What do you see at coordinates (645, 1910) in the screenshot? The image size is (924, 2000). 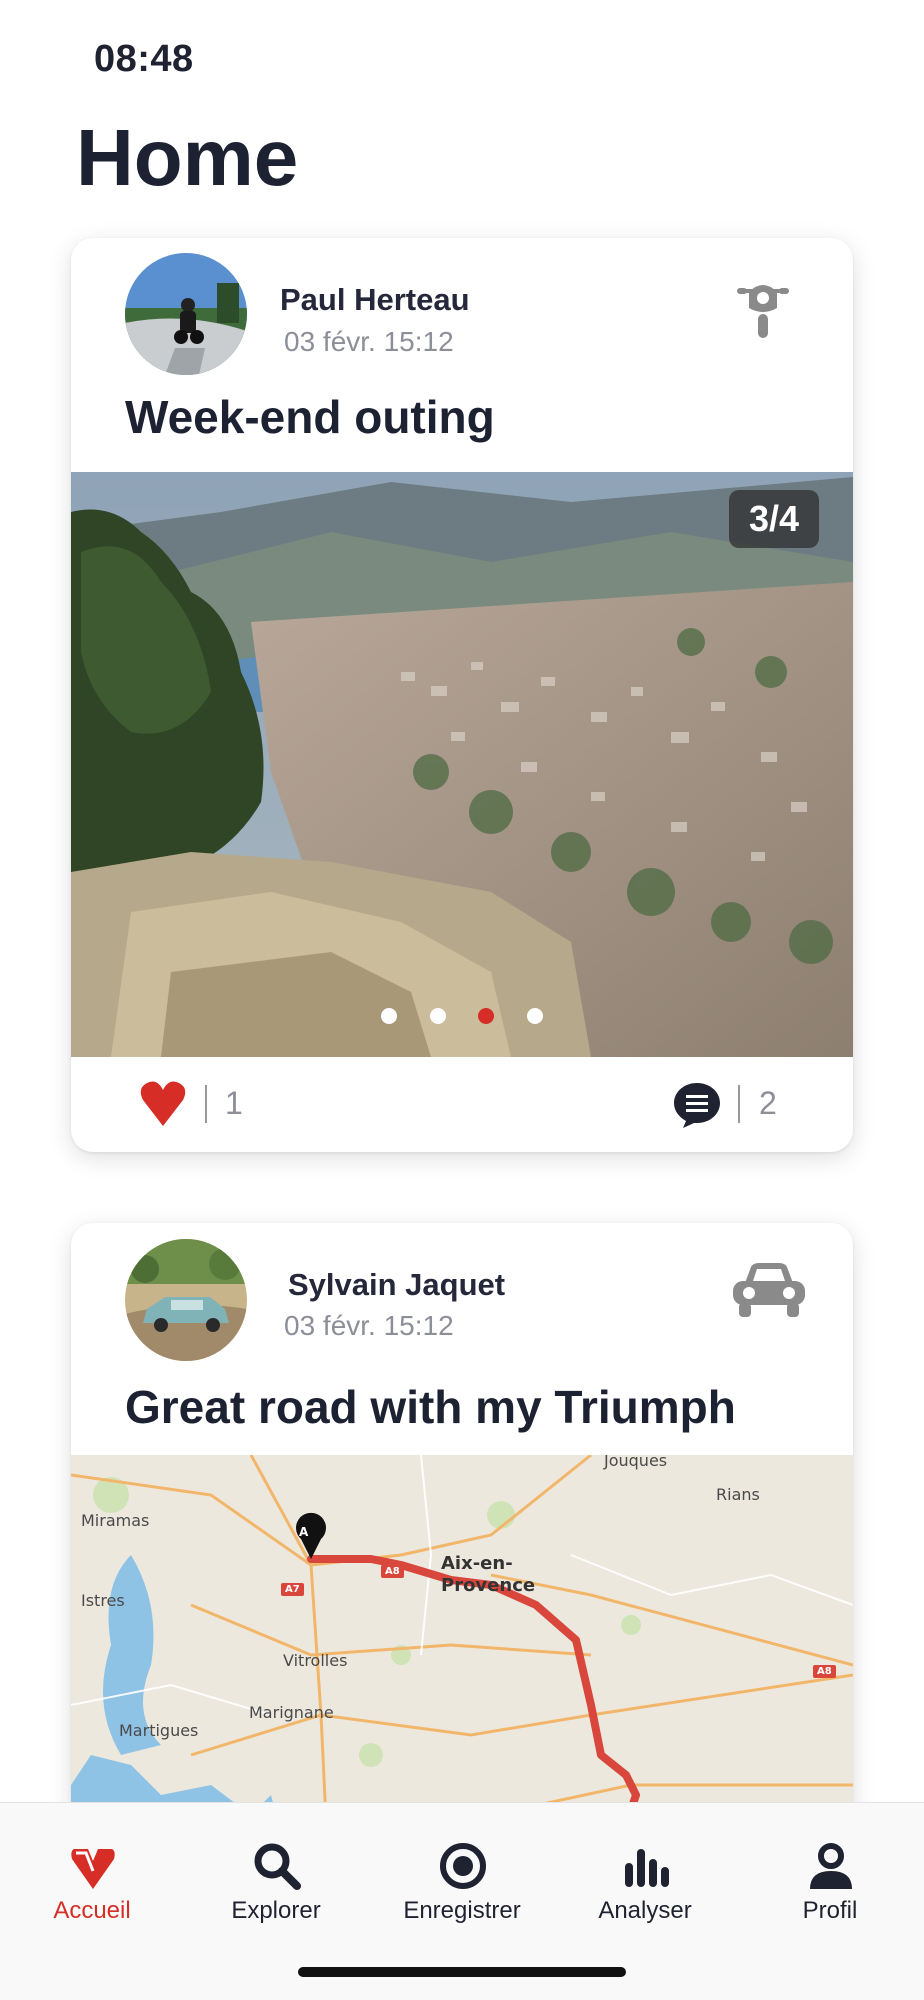 I see `tab-label: Analyser` at bounding box center [645, 1910].